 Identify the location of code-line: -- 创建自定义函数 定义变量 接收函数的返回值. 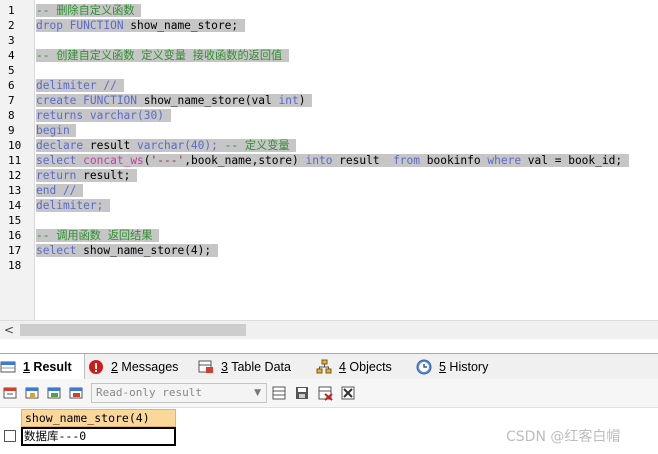
(162, 55).